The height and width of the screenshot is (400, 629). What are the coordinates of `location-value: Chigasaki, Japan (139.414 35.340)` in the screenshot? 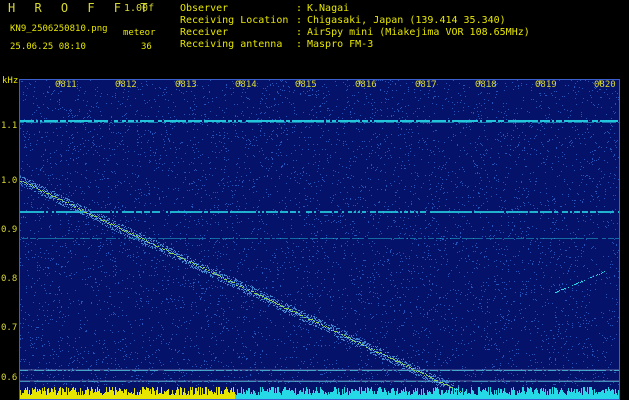 It's located at (406, 20).